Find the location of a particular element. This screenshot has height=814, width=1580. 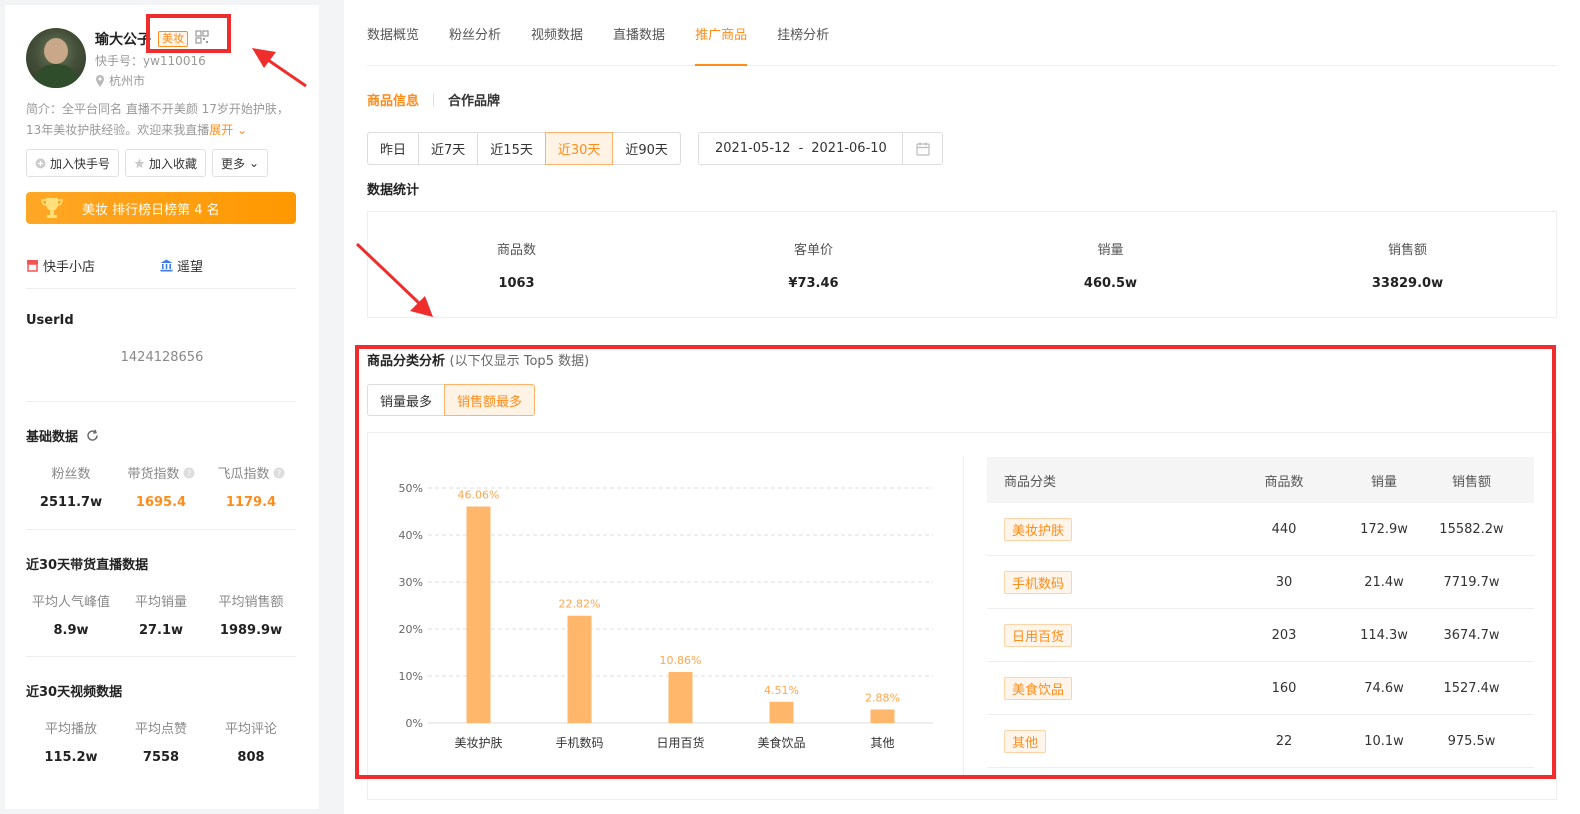

stat-value: 33829.0w is located at coordinates (1407, 283).